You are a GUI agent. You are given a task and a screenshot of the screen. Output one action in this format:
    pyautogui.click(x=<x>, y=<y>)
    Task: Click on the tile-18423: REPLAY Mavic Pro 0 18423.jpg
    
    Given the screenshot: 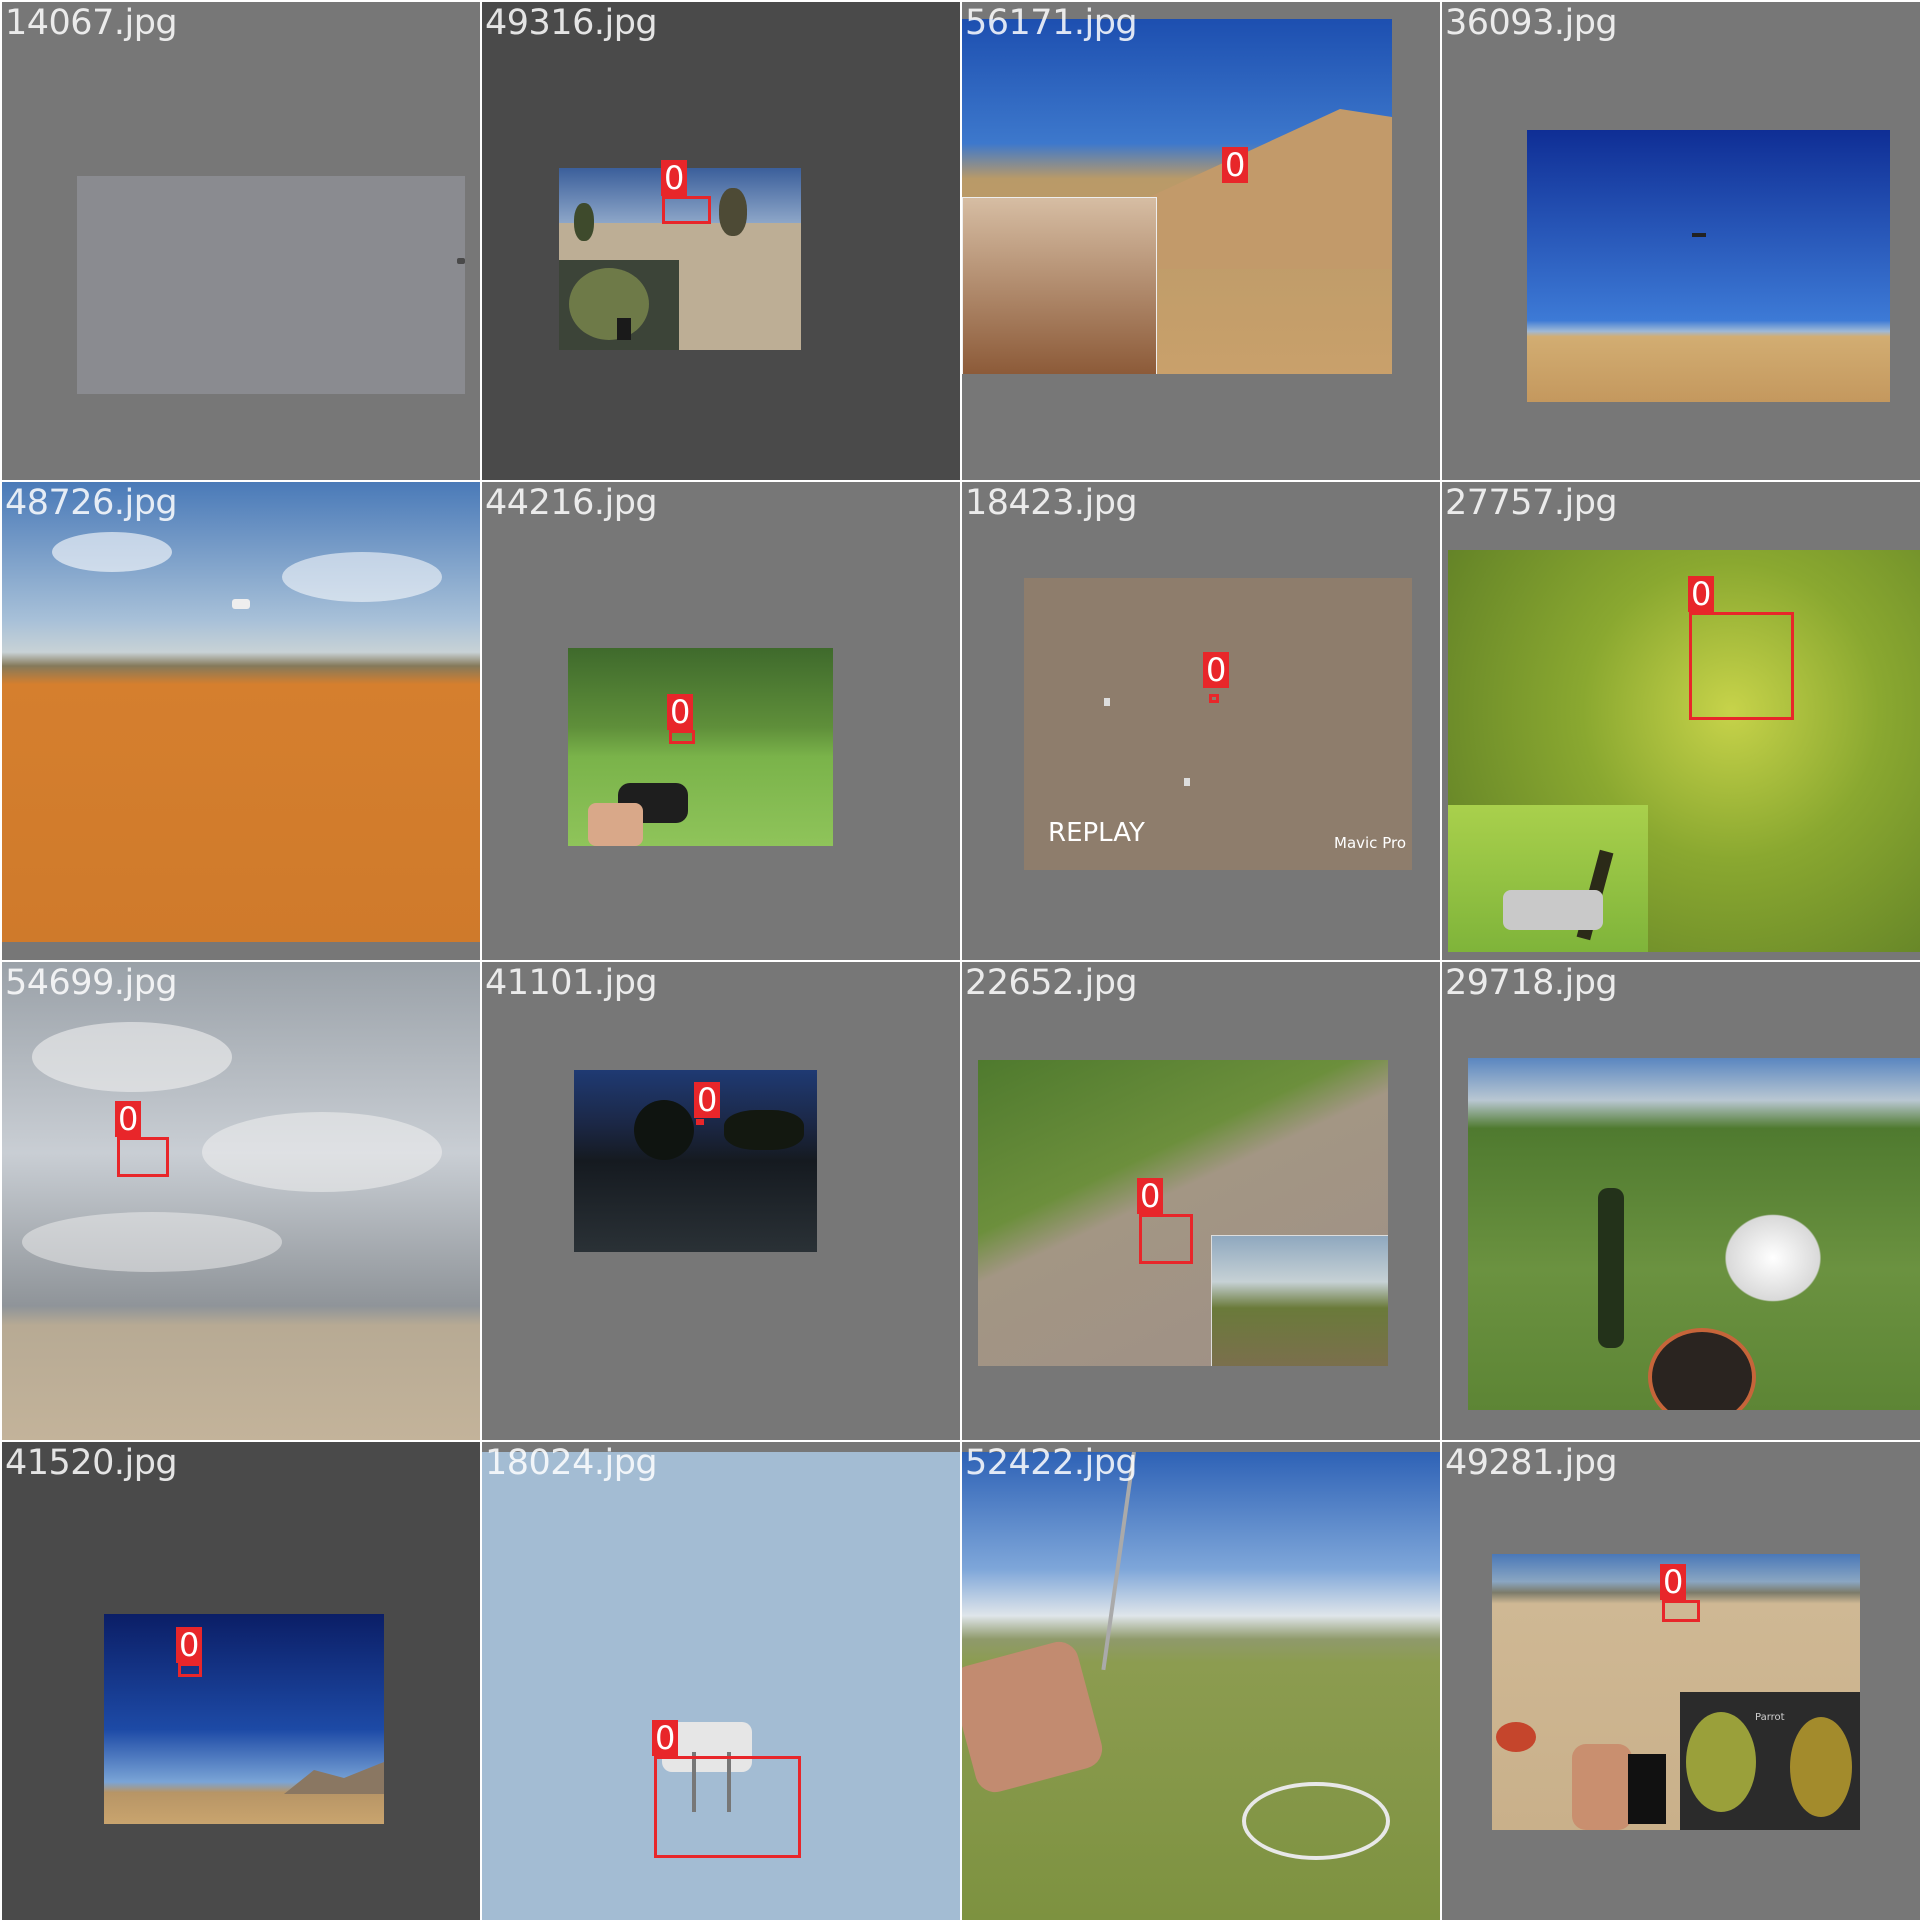 What is the action you would take?
    pyautogui.click(x=1201, y=721)
    